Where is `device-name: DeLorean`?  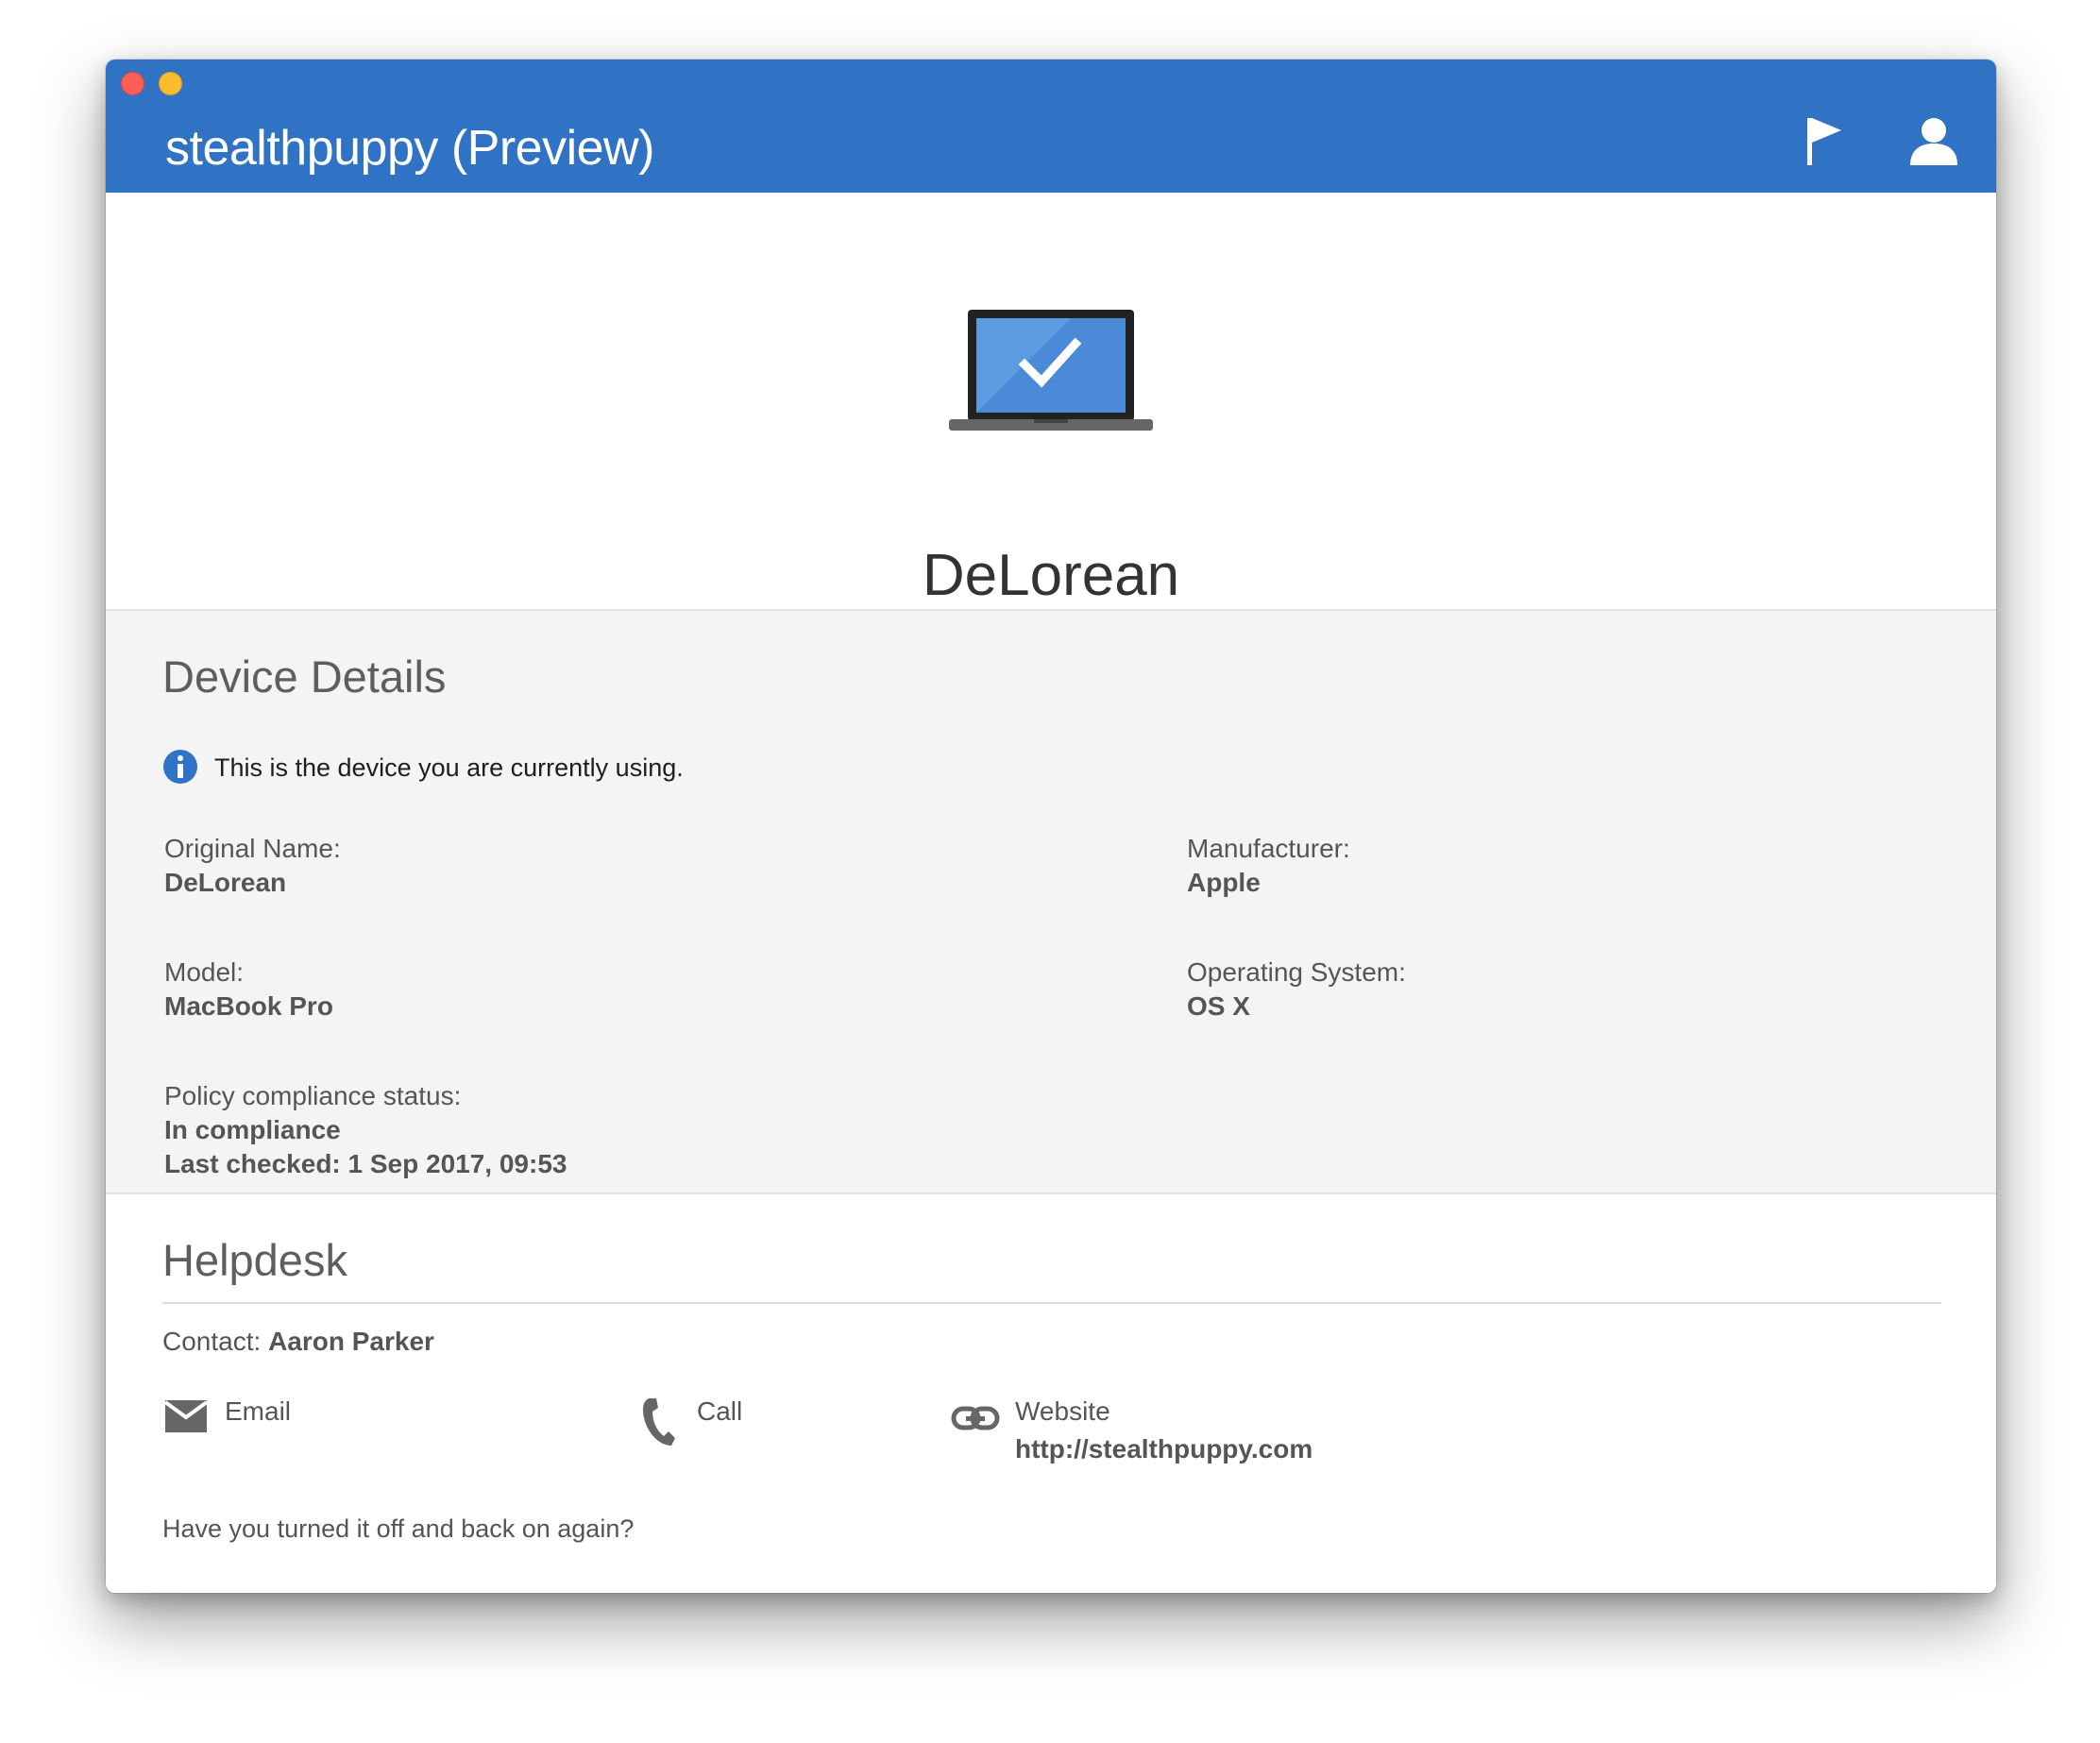
device-name: DeLorean is located at coordinates (1051, 575).